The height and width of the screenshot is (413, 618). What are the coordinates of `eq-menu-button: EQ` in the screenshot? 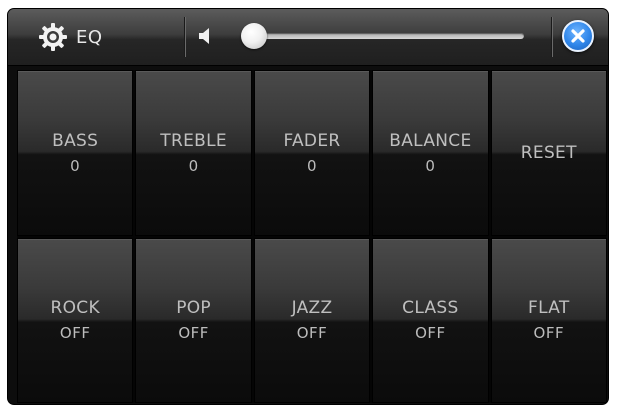 It's located at (96, 37).